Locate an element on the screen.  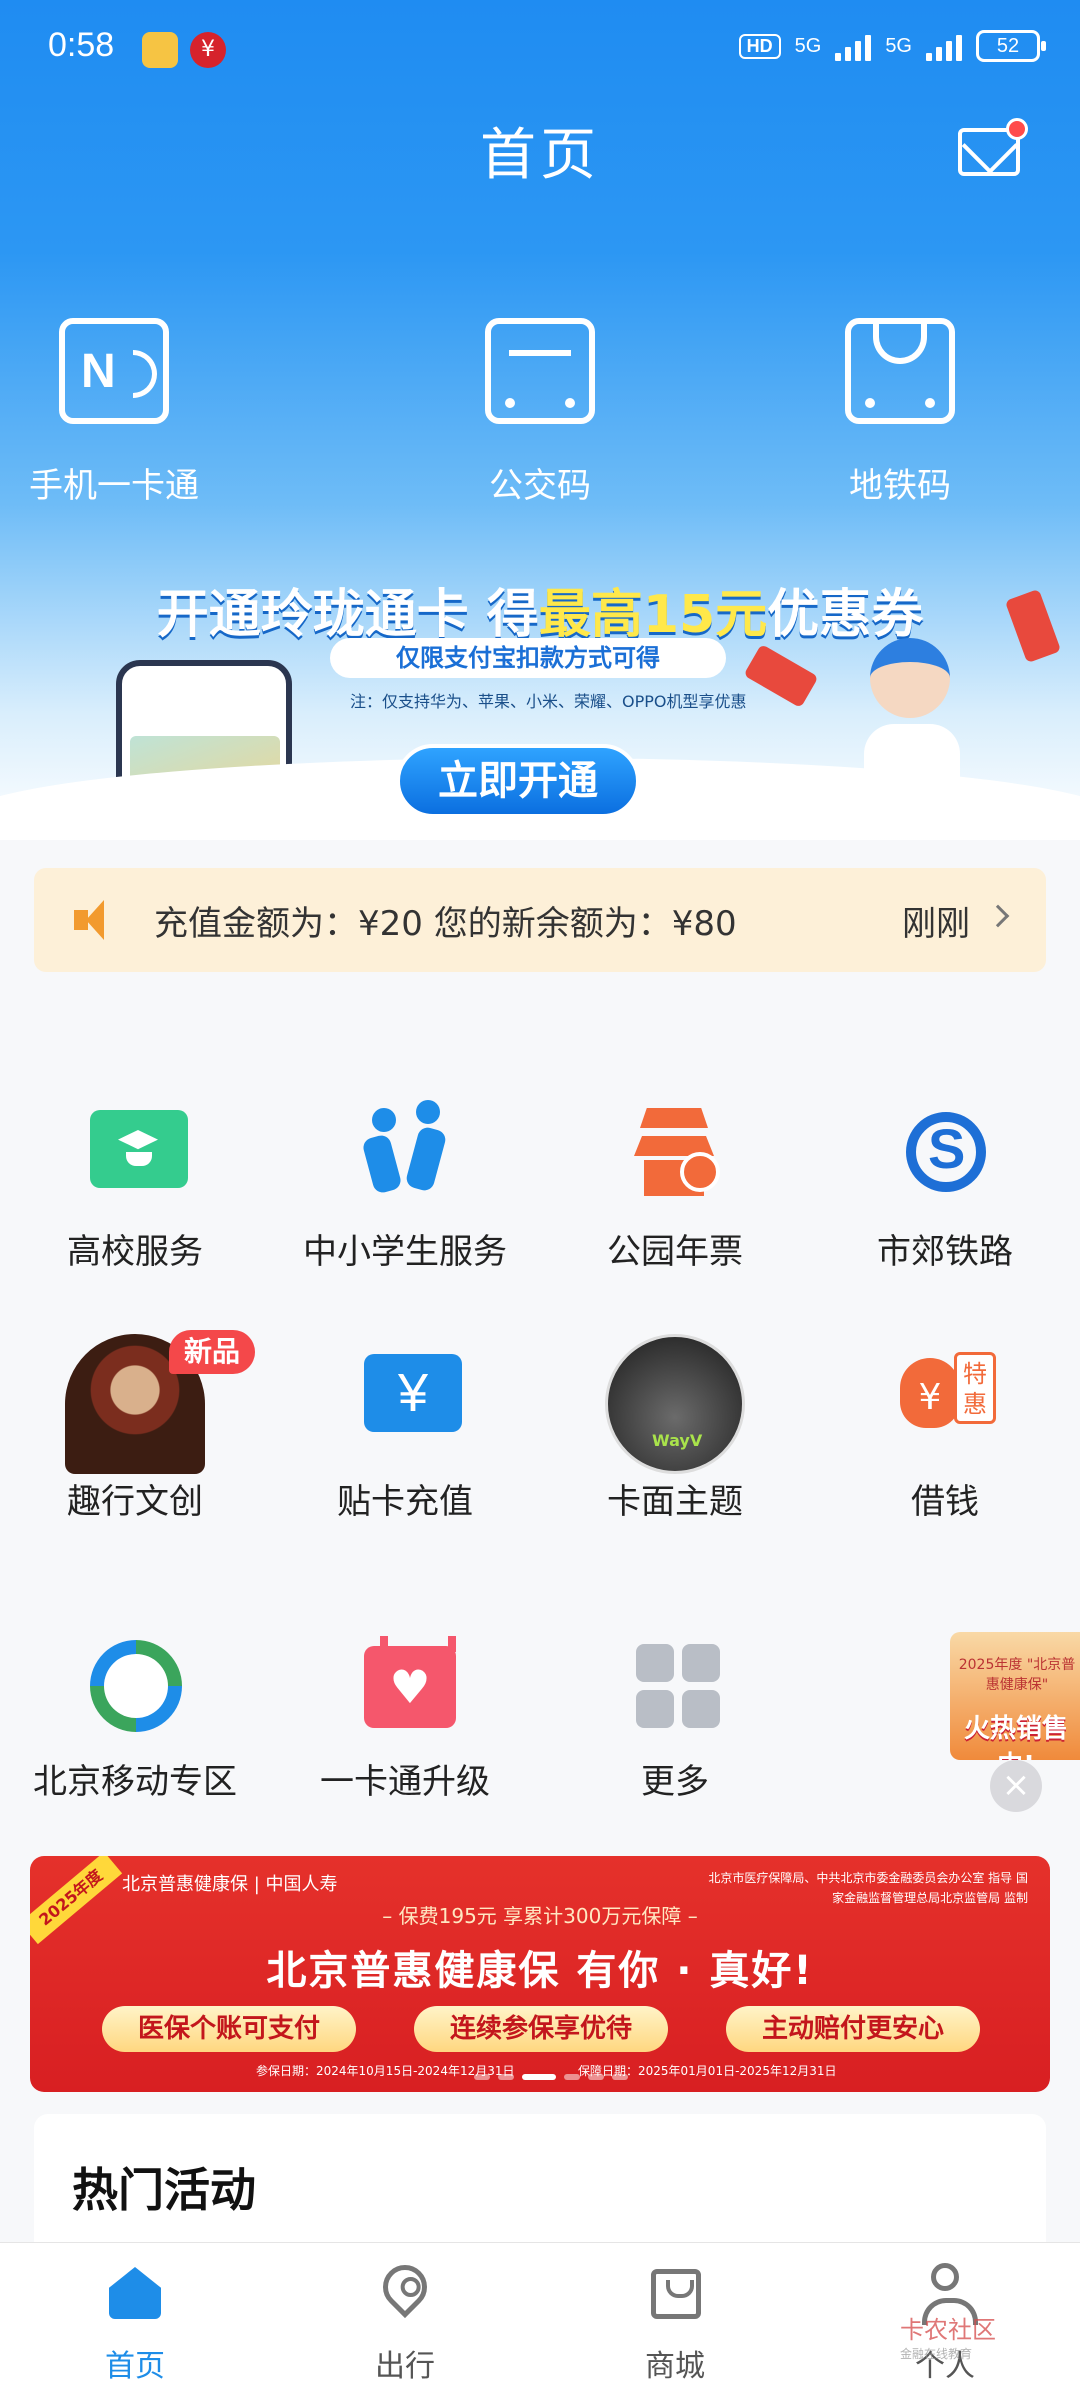
shortcut-bus-code: 公交码 is located at coordinates (540, 412).